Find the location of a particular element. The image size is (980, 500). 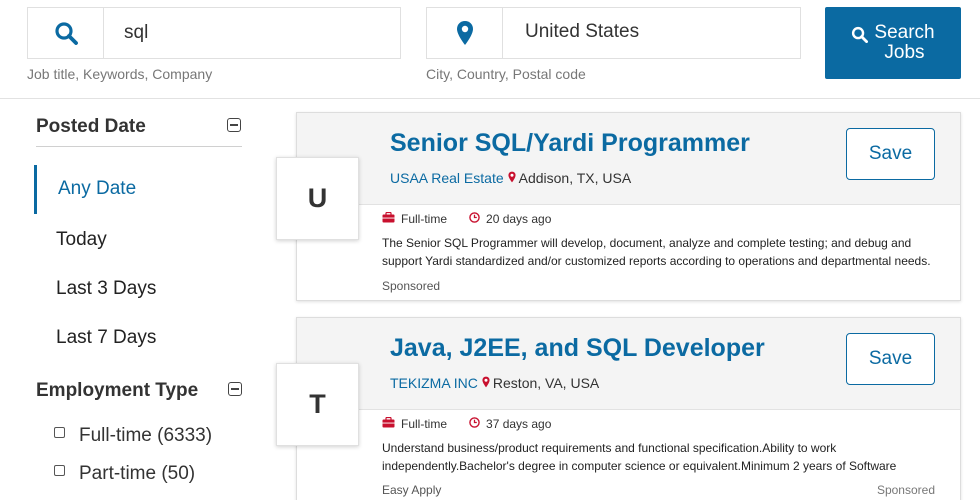

employment-option-label: Full-time (6333) is located at coordinates (146, 435).